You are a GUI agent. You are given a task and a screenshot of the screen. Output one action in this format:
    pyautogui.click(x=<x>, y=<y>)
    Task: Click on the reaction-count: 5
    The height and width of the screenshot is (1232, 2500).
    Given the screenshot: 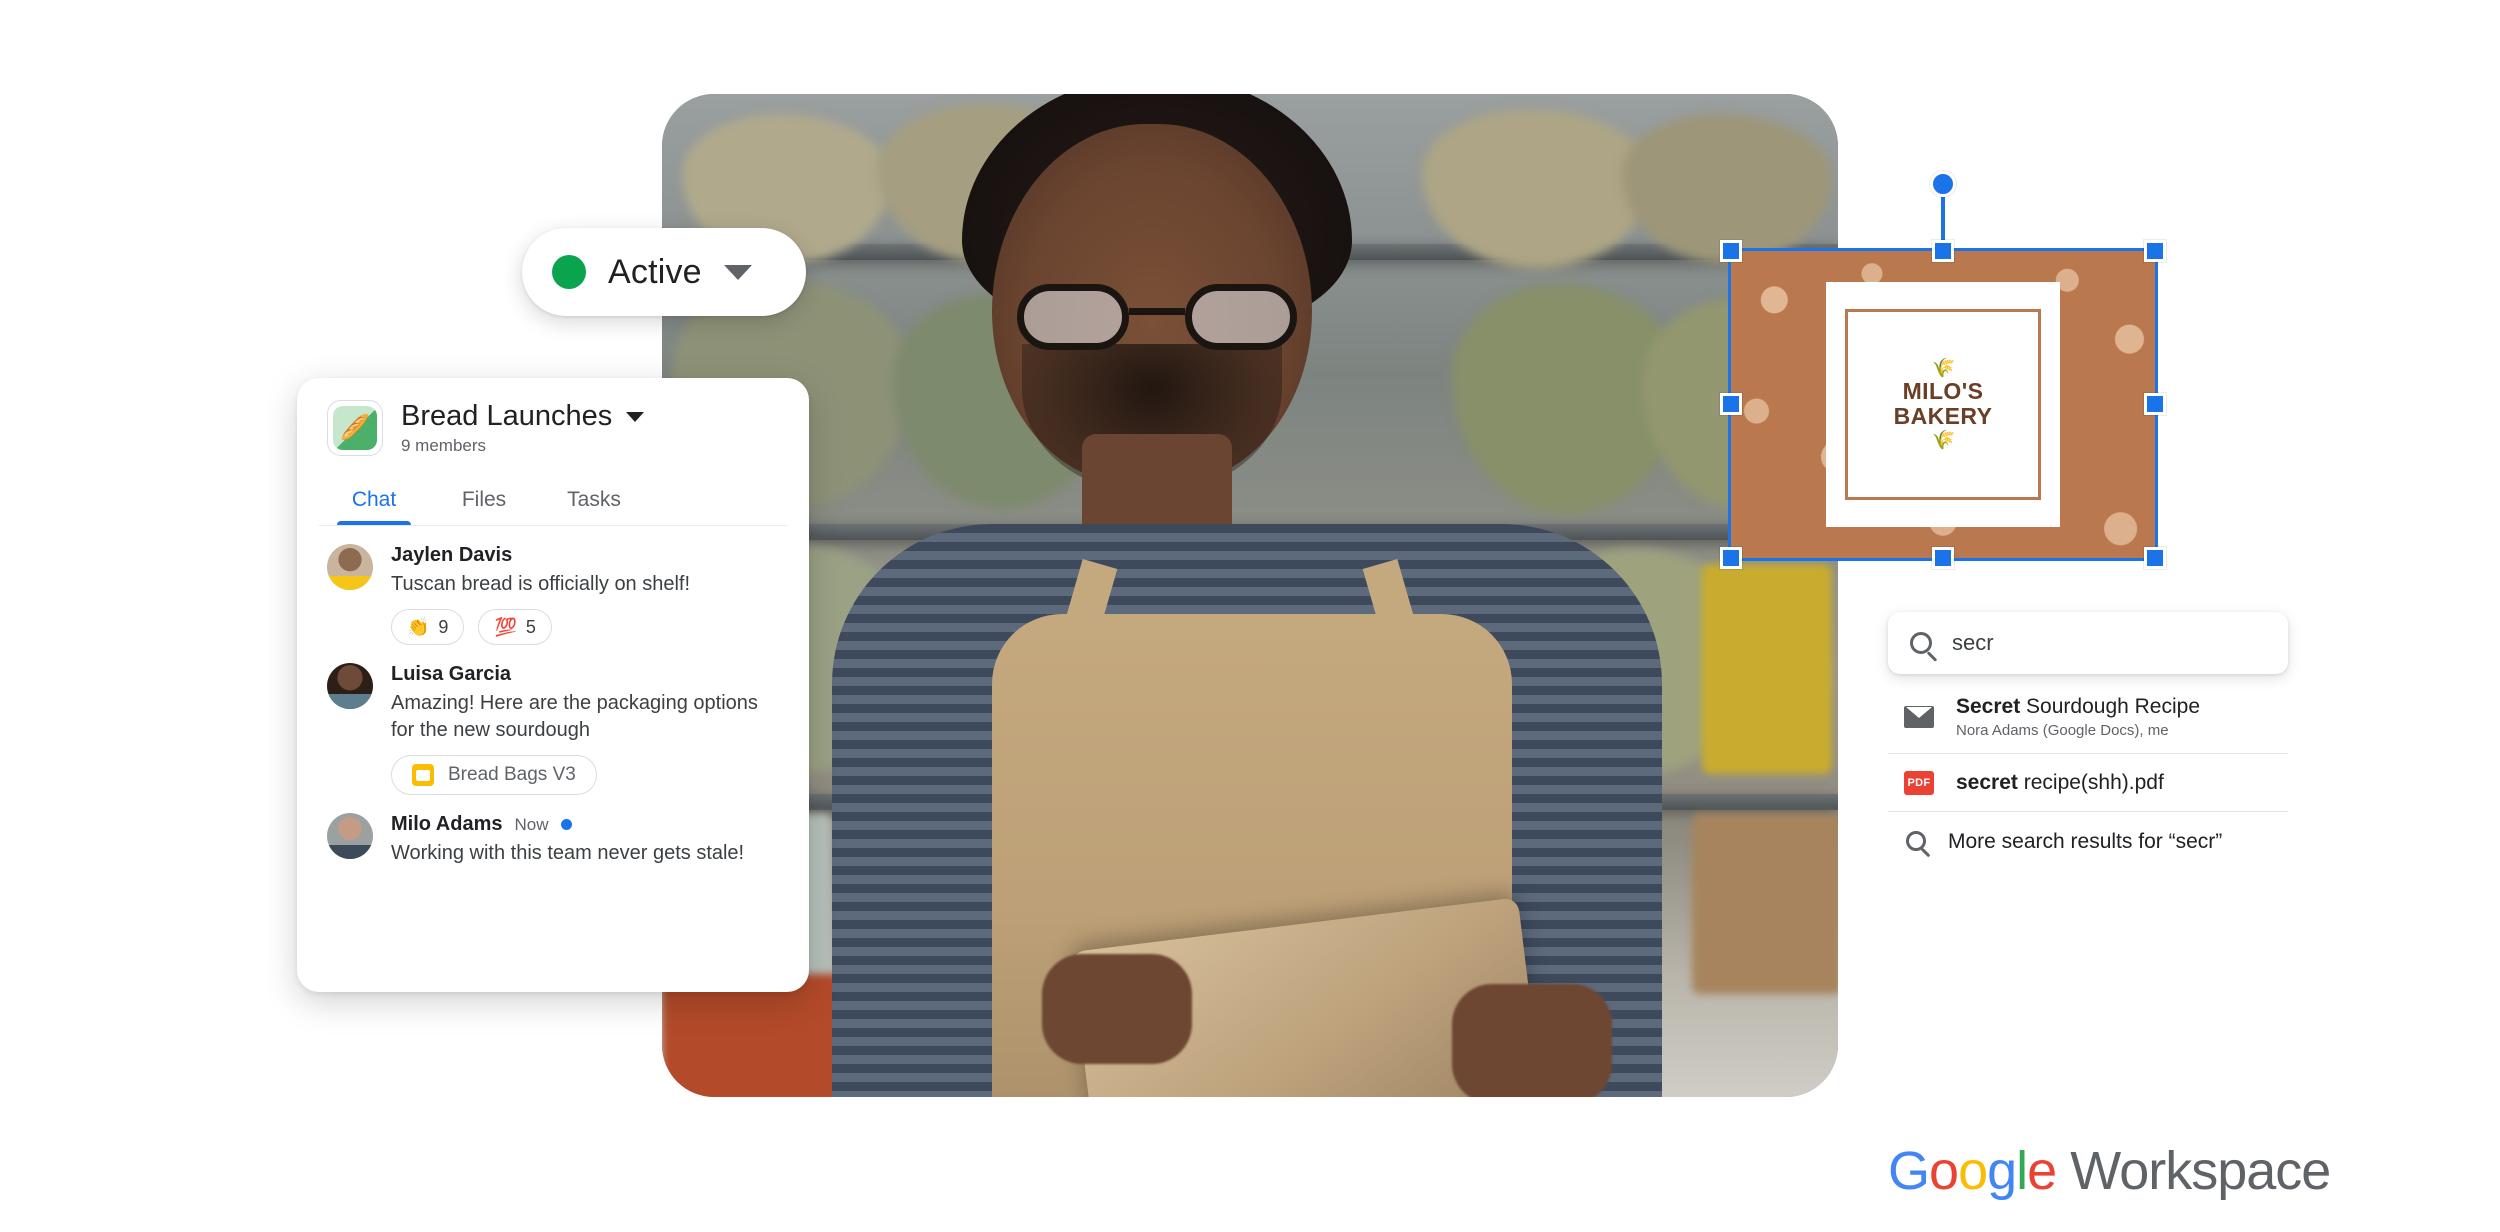 What is the action you would take?
    pyautogui.click(x=530, y=626)
    